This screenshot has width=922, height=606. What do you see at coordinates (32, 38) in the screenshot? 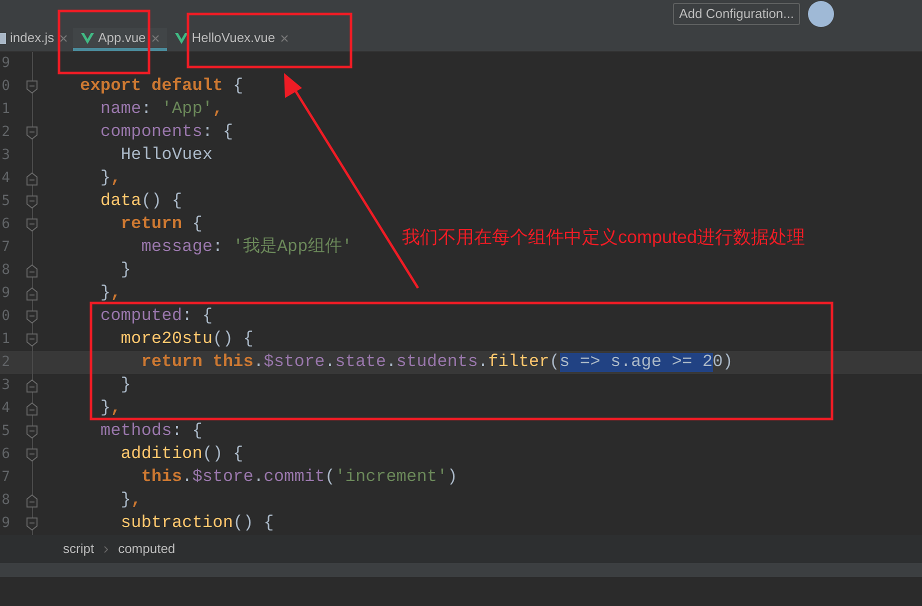
I see `tab-label: index.js` at bounding box center [32, 38].